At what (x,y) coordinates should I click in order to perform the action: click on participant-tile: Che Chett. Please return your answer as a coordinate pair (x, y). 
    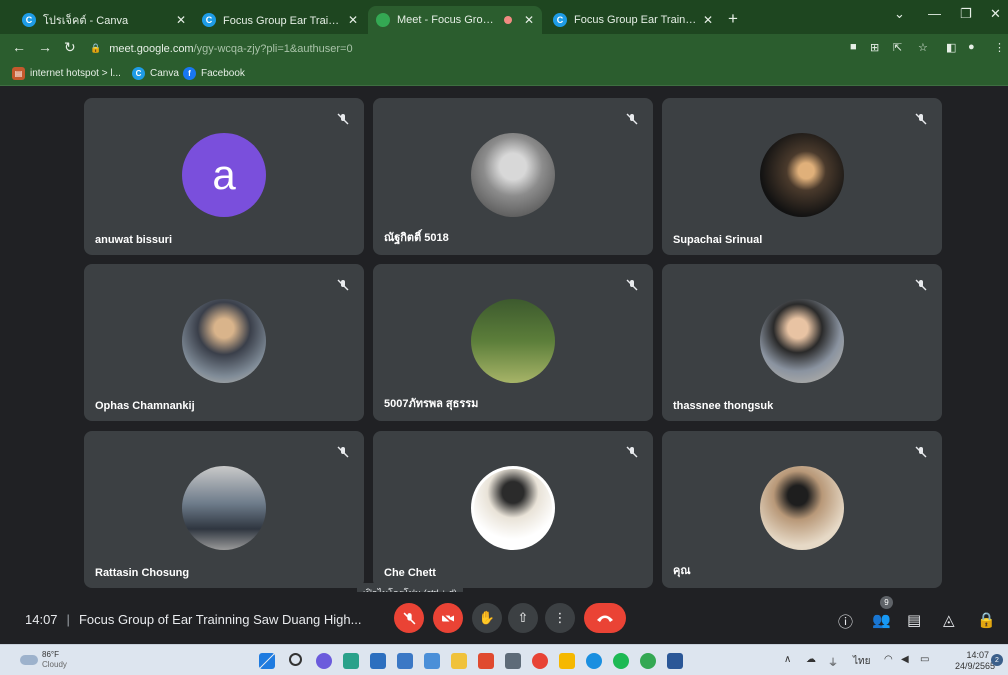
    Looking at the image, I should click on (513, 509).